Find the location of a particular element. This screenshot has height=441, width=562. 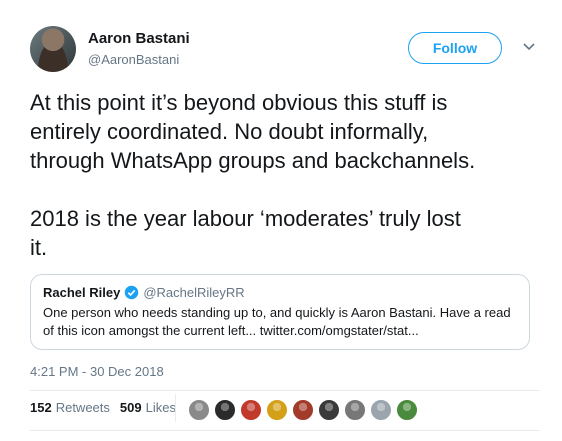

author-name: Aaron Bastani is located at coordinates (139, 38).